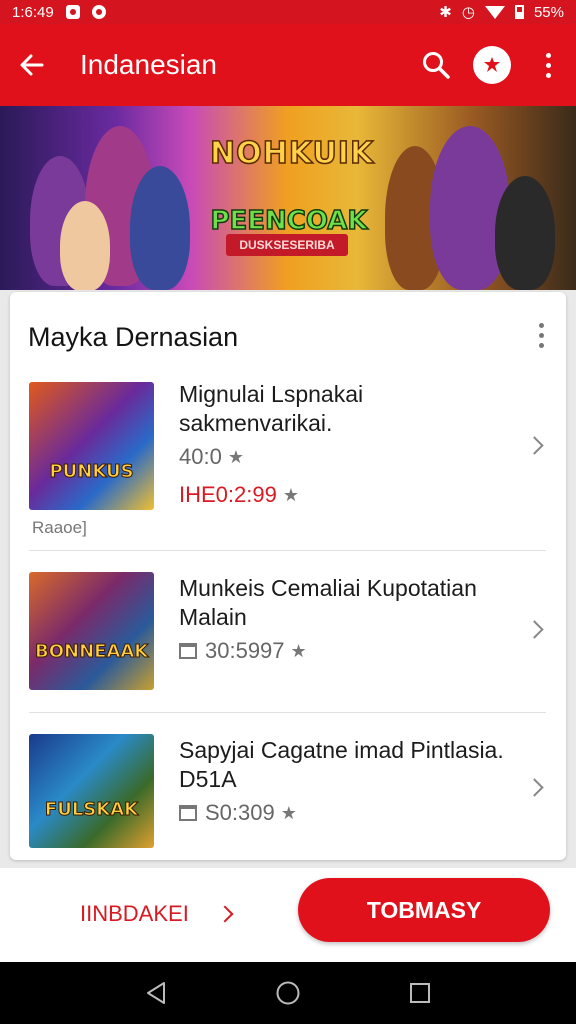 Image resolution: width=576 pixels, height=1024 pixels. I want to click on date-value: 30:5997, so click(245, 650).